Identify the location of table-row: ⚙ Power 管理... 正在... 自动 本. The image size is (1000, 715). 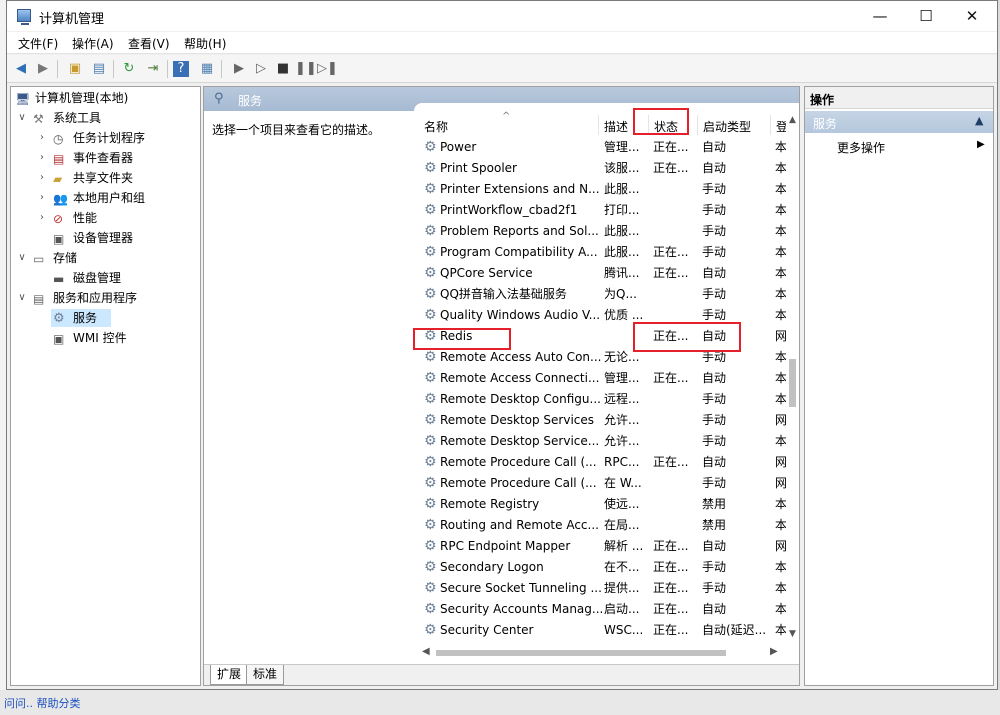
(602, 147).